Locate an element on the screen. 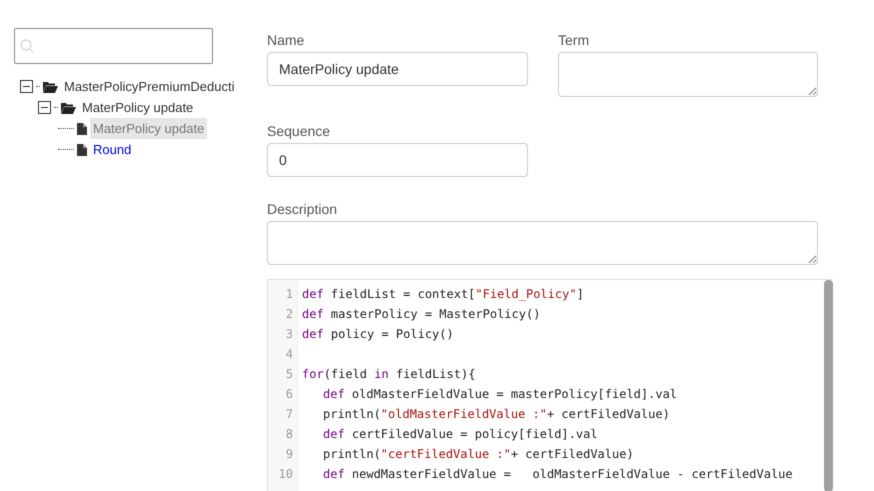 The width and height of the screenshot is (874, 491). code-line: def policy = Policy() is located at coordinates (378, 334).